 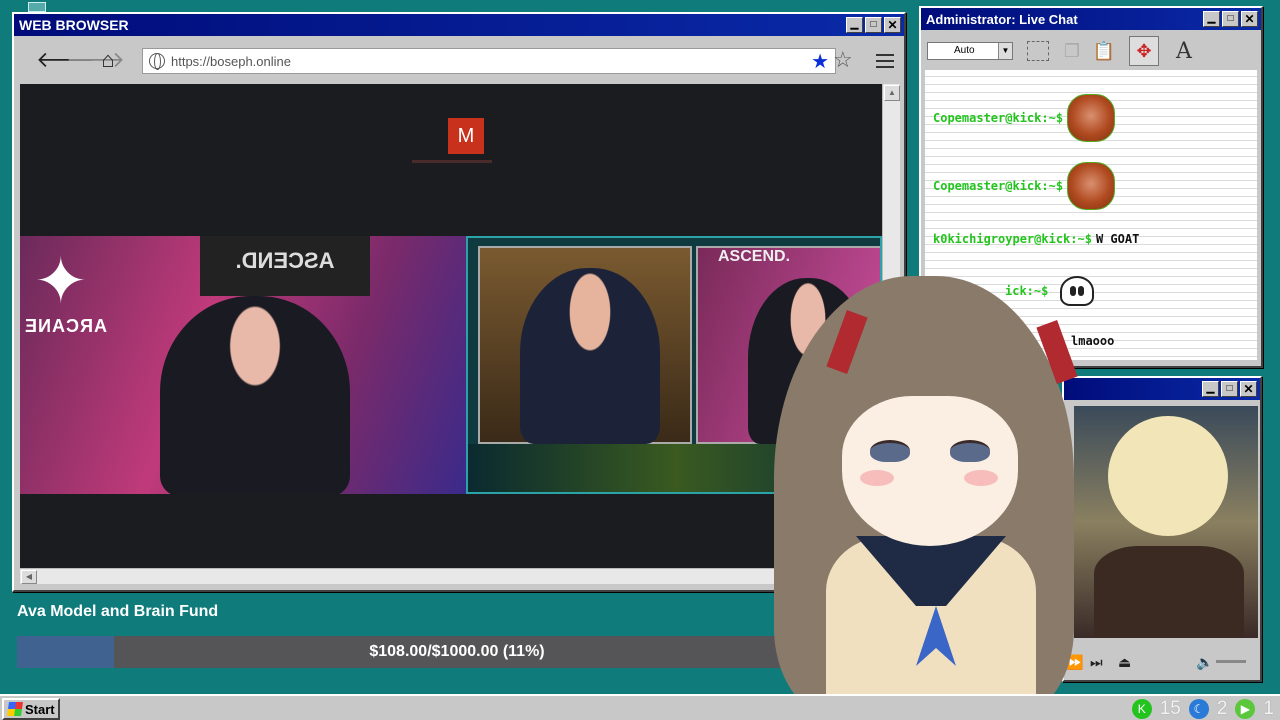 I want to click on chat-text: W GOAT, so click(x=1117, y=239).